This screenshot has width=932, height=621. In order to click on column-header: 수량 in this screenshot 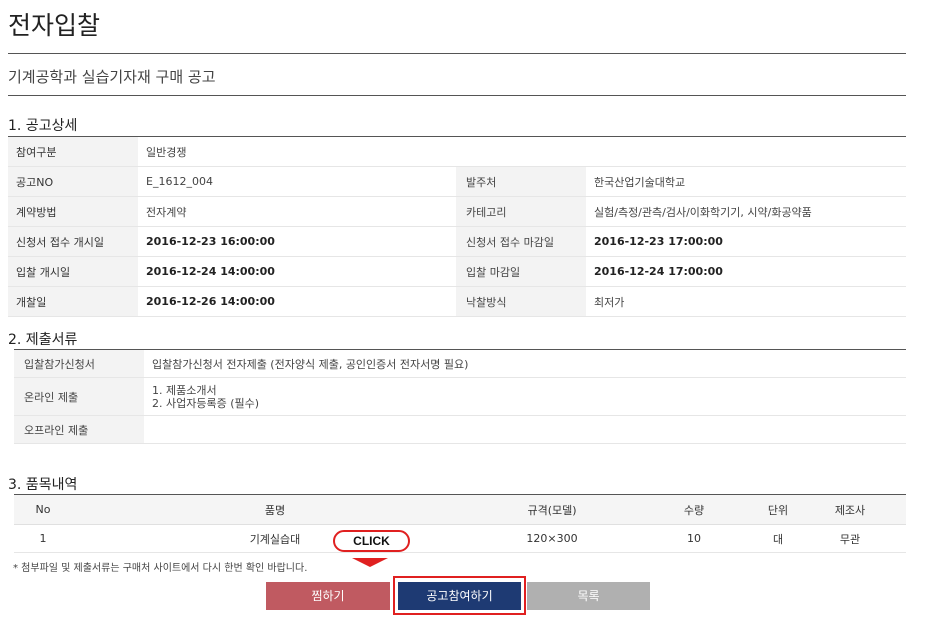, I will do `click(694, 509)`.